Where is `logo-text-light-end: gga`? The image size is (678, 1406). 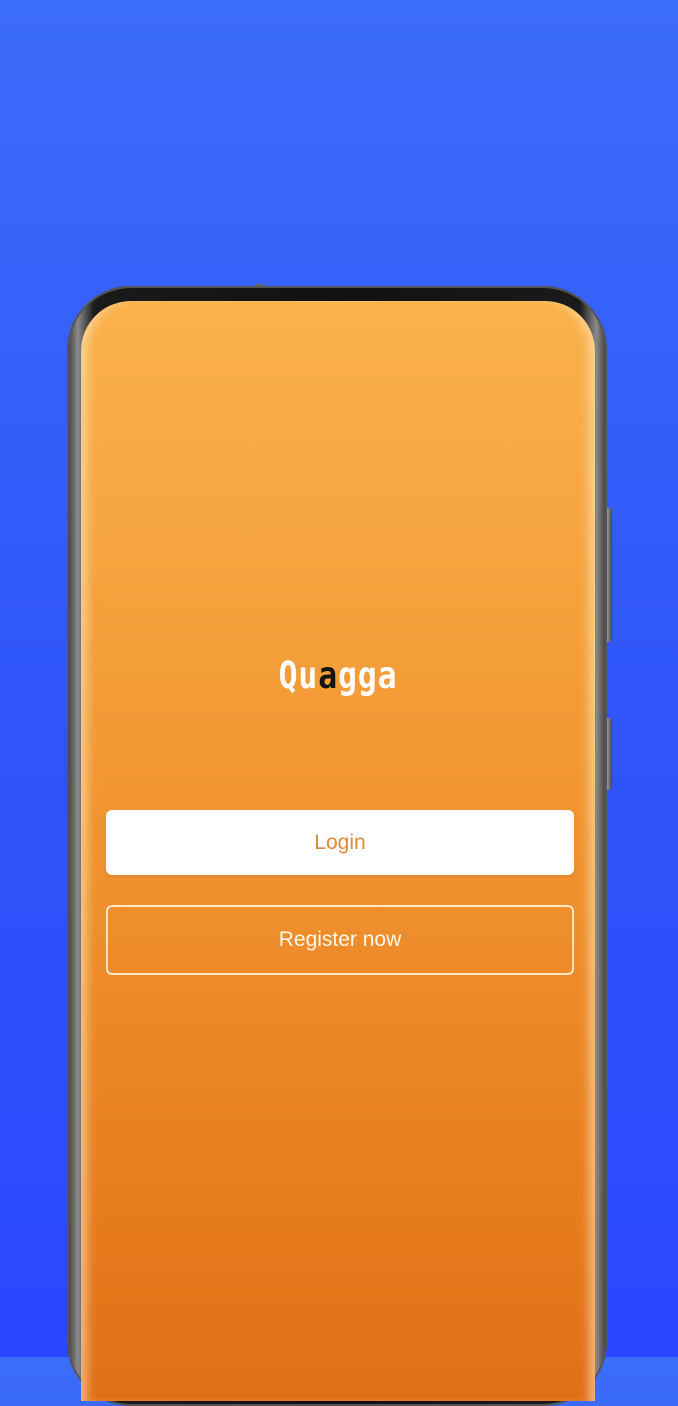 logo-text-light-end: gga is located at coordinates (368, 675).